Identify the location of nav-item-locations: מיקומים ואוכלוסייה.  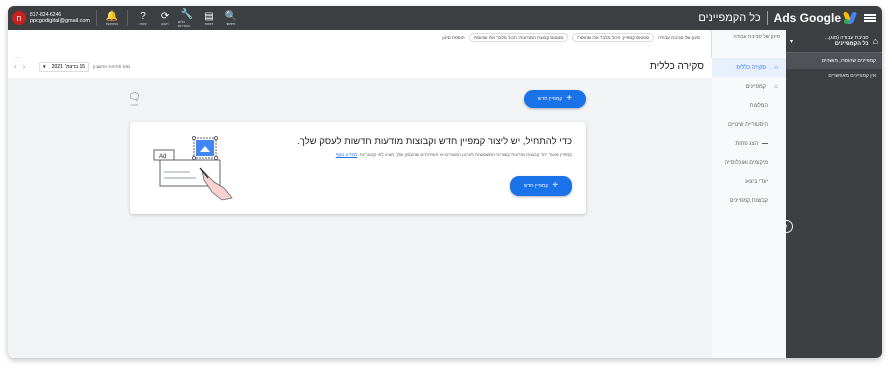
(749, 162).